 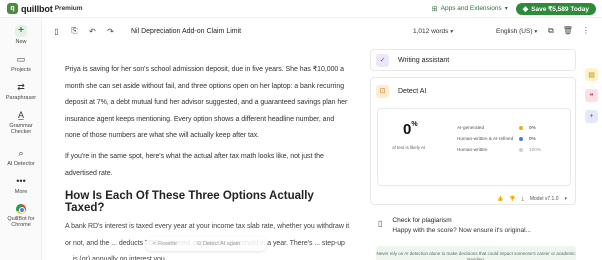 I want to click on toolbar-right-actions: ⧉ 🗑 ⋮, so click(x=573, y=31).